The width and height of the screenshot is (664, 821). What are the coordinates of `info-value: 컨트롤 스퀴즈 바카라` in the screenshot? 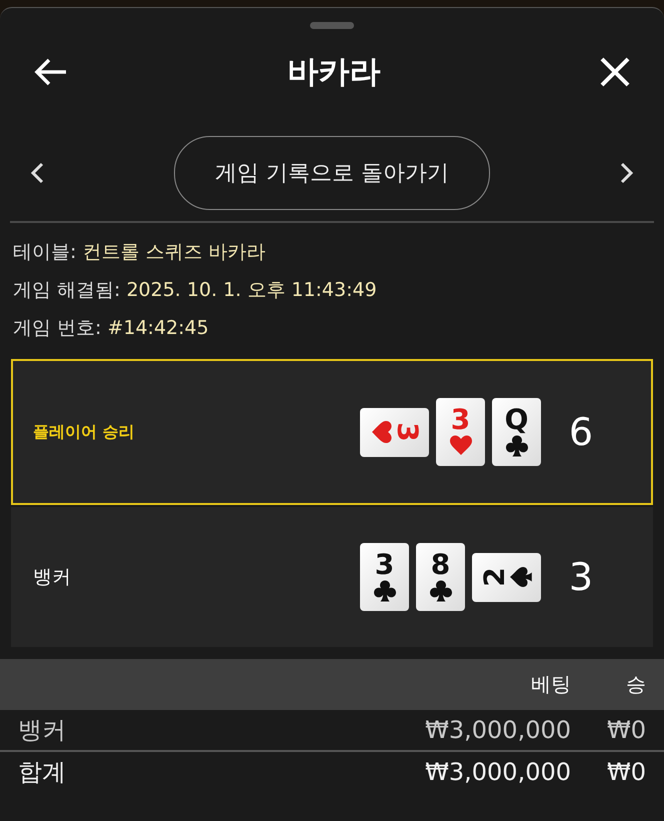 It's located at (174, 252).